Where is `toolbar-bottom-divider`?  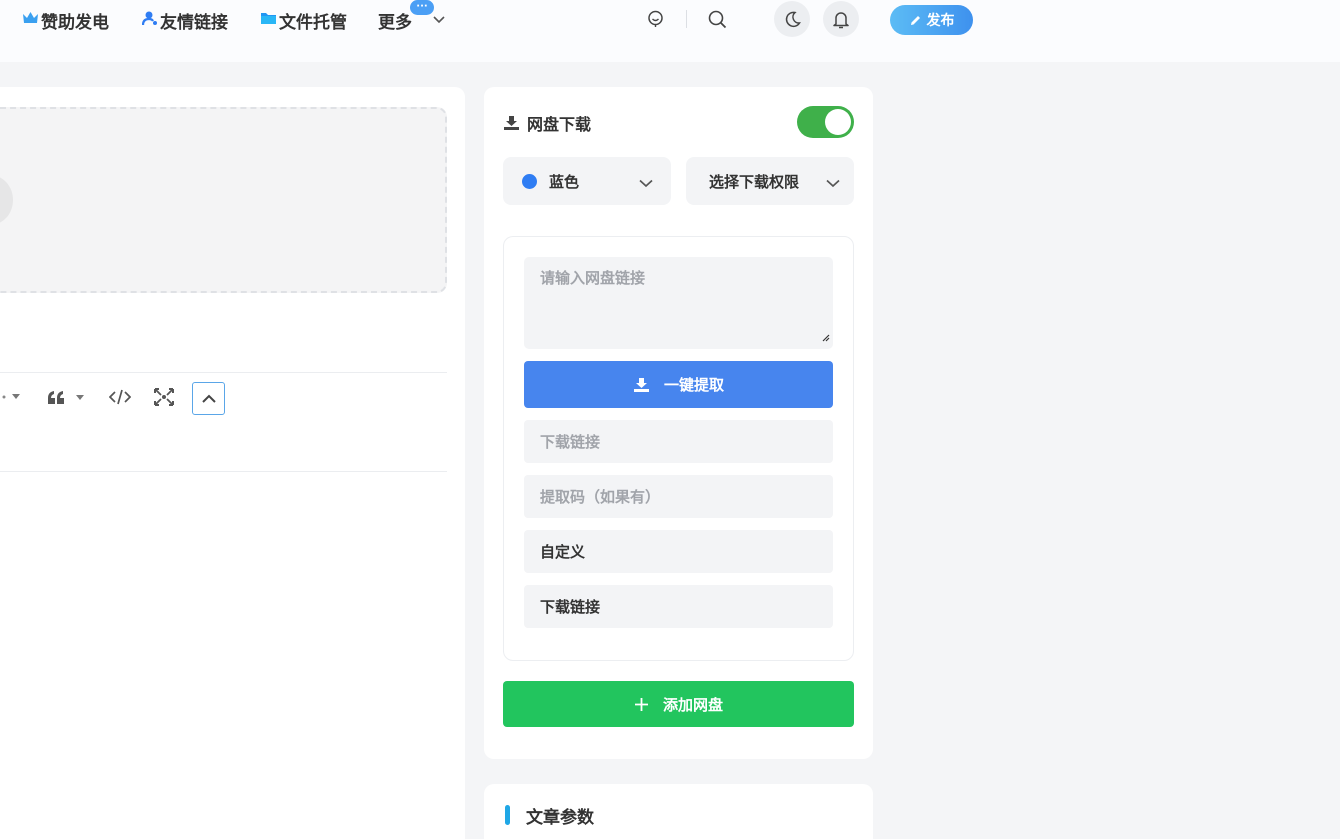 toolbar-bottom-divider is located at coordinates (223, 471).